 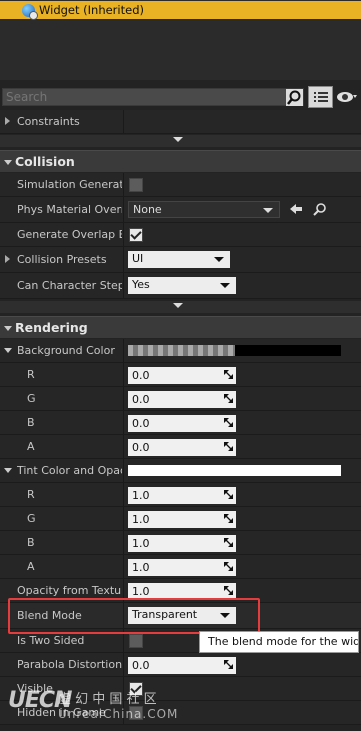 I want to click on generate-overlap-checkbox, so click(x=136, y=235).